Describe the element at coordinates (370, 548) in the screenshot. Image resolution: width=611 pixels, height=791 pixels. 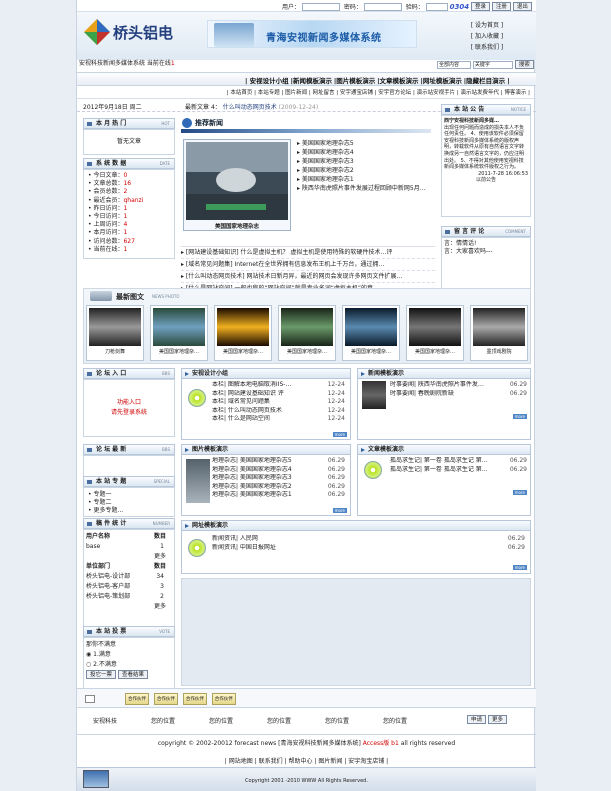
I see `module-list-item: 新闻资讯| 中国日报网址 06.29` at that location.